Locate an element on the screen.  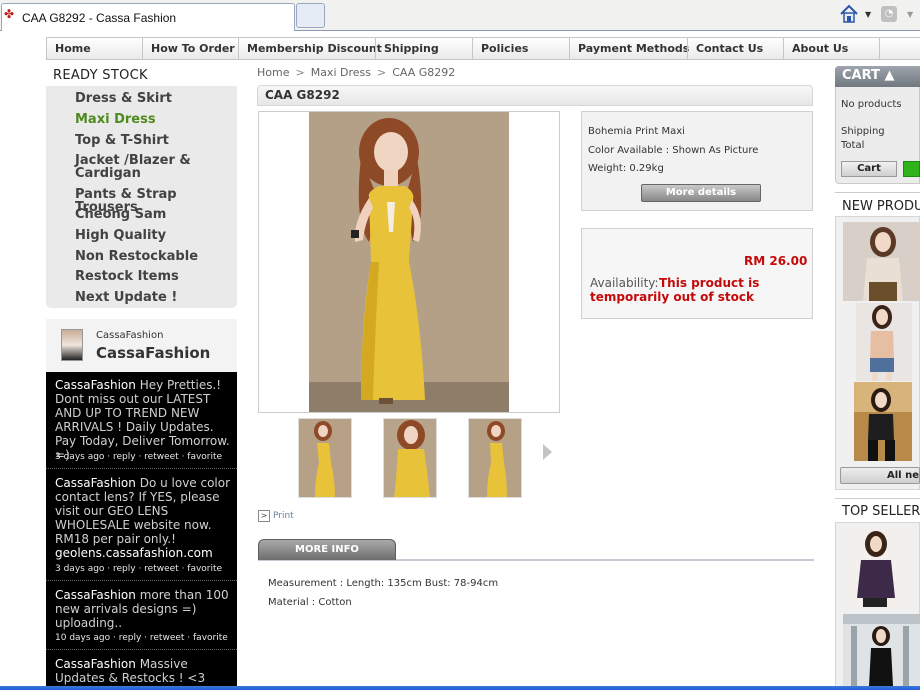
breadcrumb: Home > Maxi Dress > CAA G8292 is located at coordinates (356, 72).